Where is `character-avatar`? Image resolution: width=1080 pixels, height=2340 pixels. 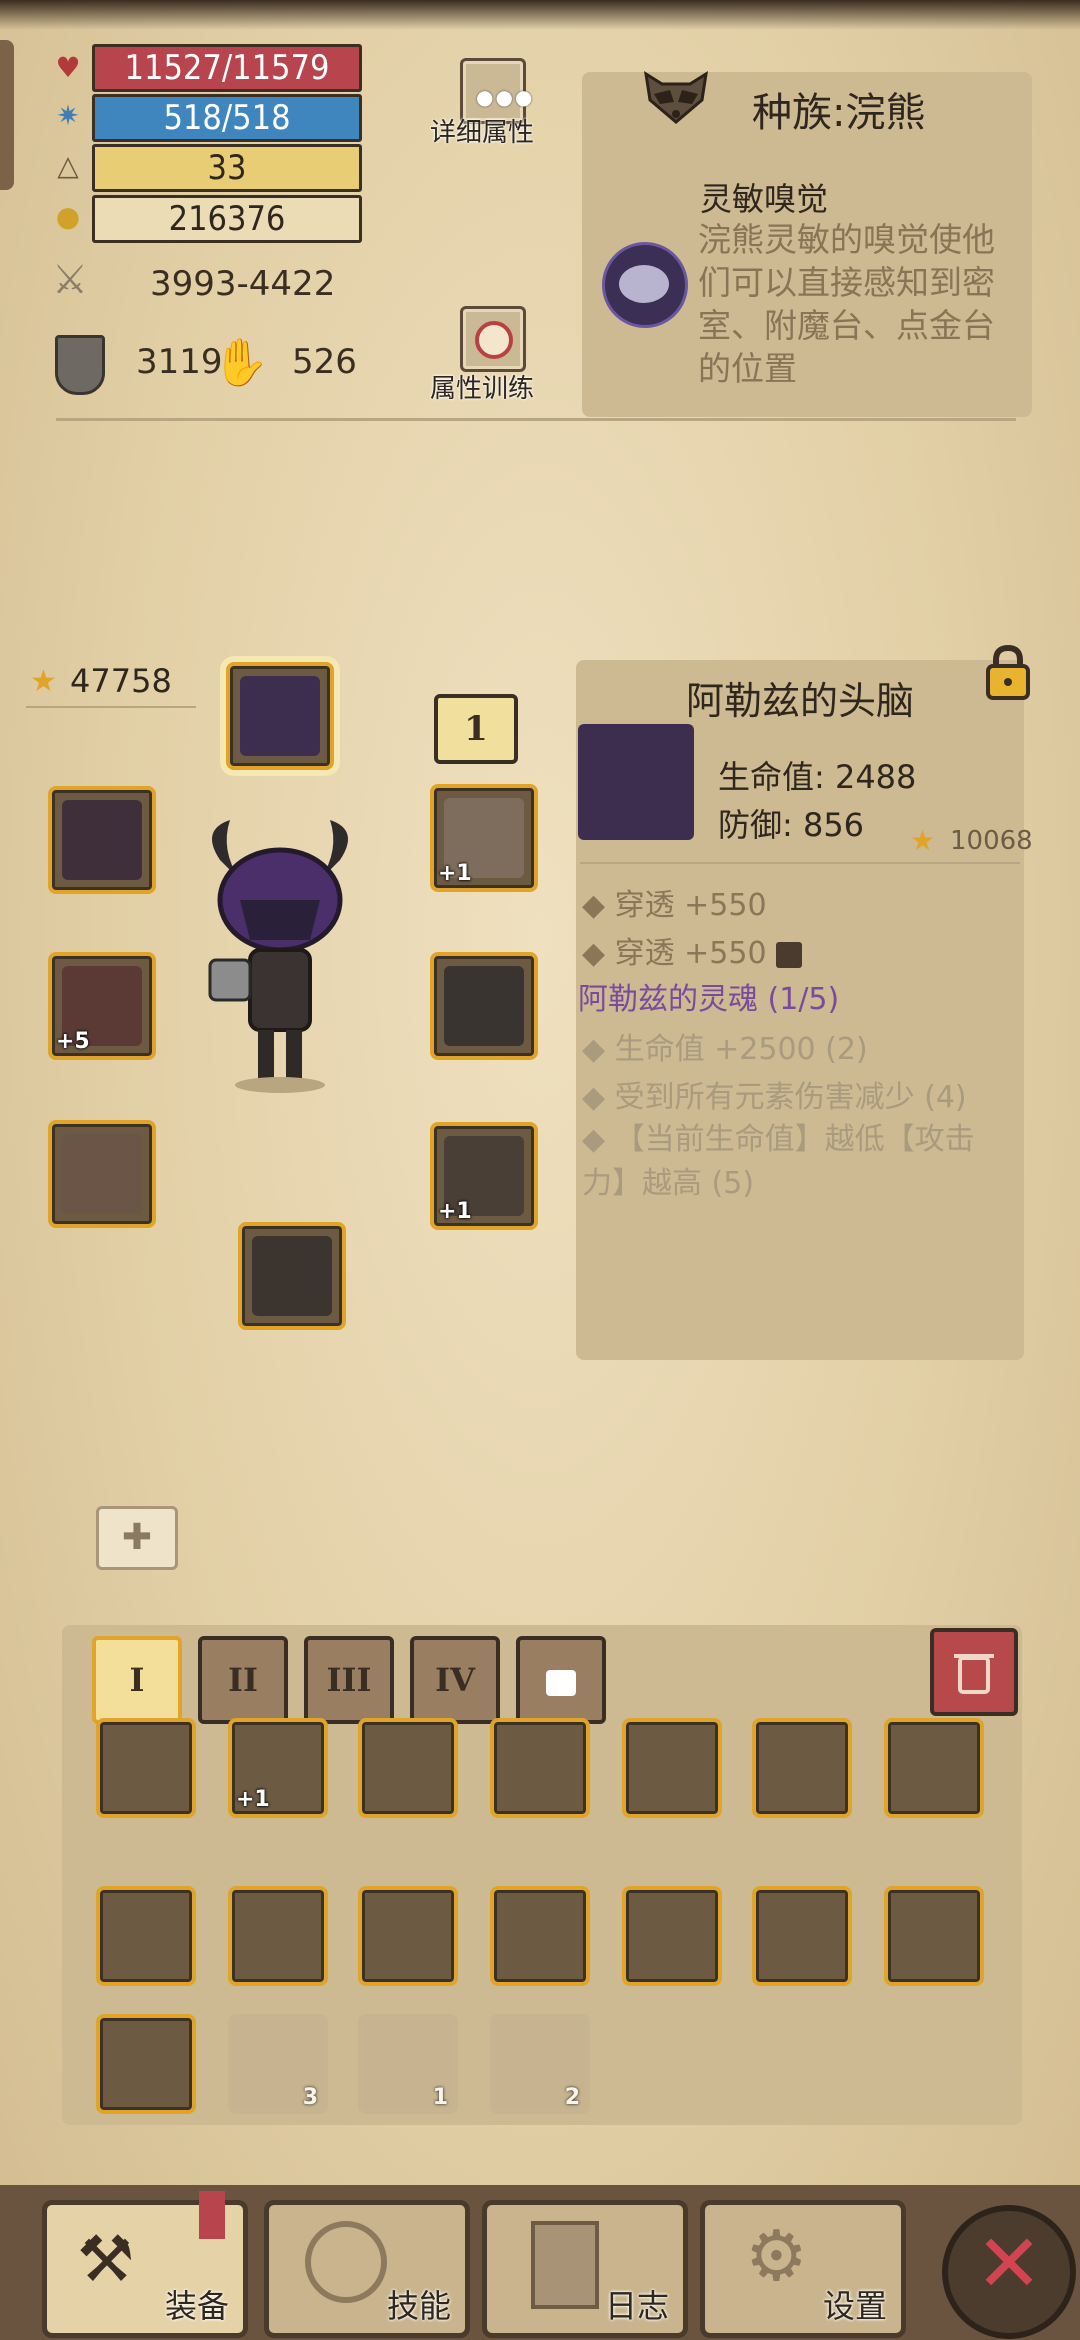
character-avatar is located at coordinates (280, 960).